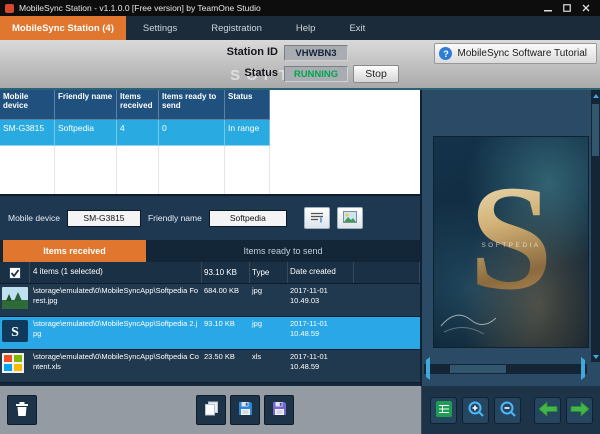 This screenshot has height=434, width=600. I want to click on forward-arrow-icon, so click(580, 410).